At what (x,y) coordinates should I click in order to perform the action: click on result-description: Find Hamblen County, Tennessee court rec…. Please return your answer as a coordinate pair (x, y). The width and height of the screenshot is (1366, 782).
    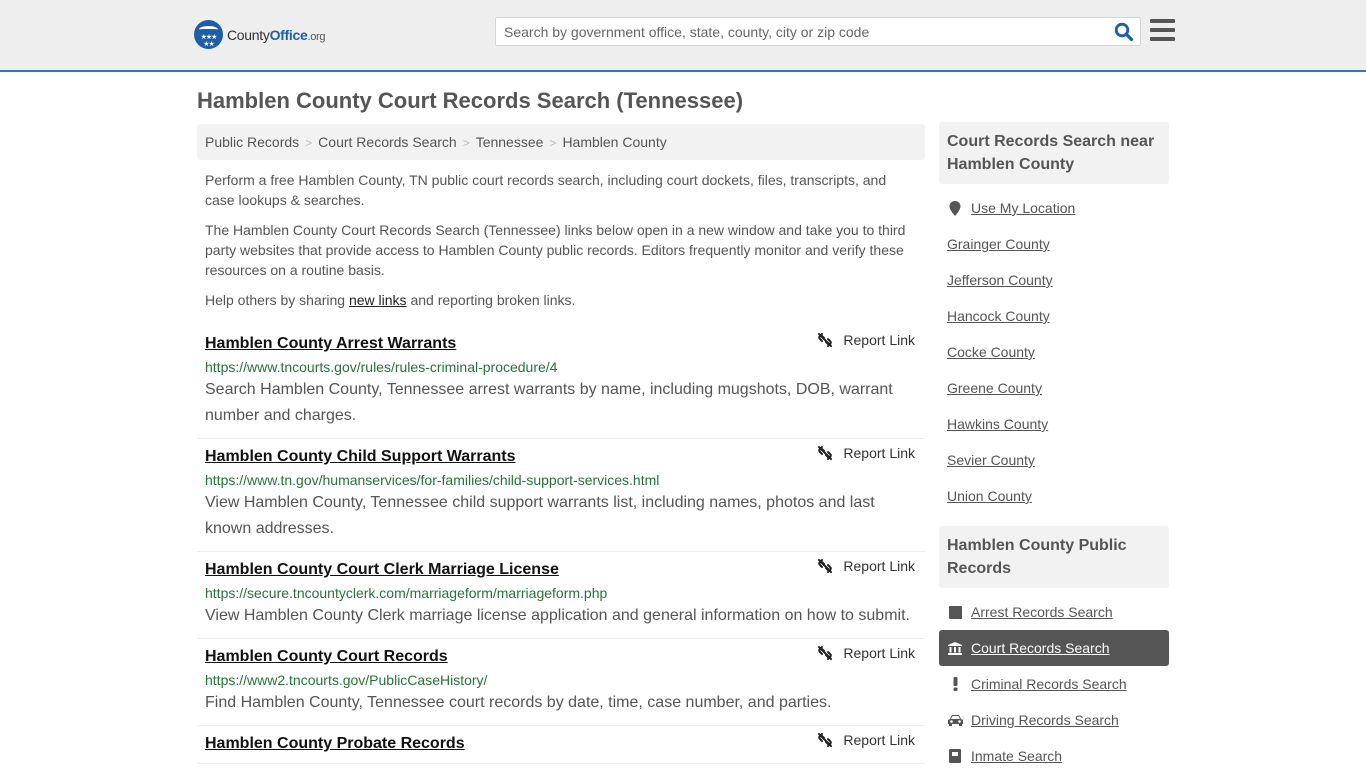
    Looking at the image, I should click on (518, 702).